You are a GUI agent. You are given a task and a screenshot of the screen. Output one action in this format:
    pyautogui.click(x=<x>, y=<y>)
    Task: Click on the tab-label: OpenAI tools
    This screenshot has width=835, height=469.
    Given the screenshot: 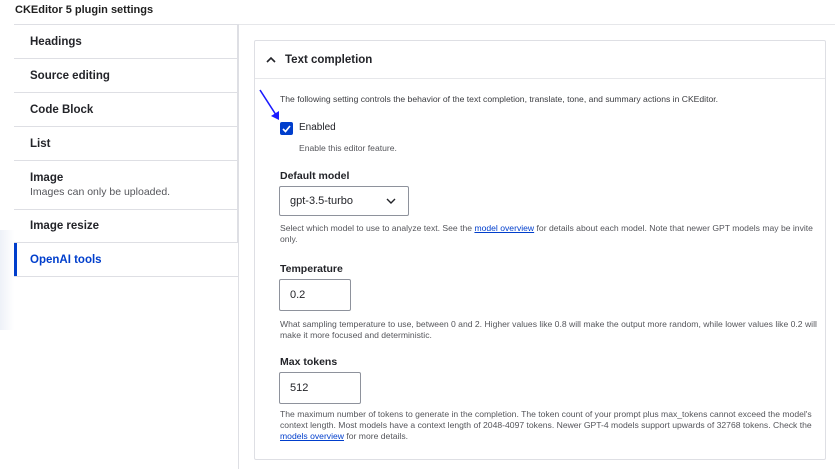 What is the action you would take?
    pyautogui.click(x=66, y=259)
    